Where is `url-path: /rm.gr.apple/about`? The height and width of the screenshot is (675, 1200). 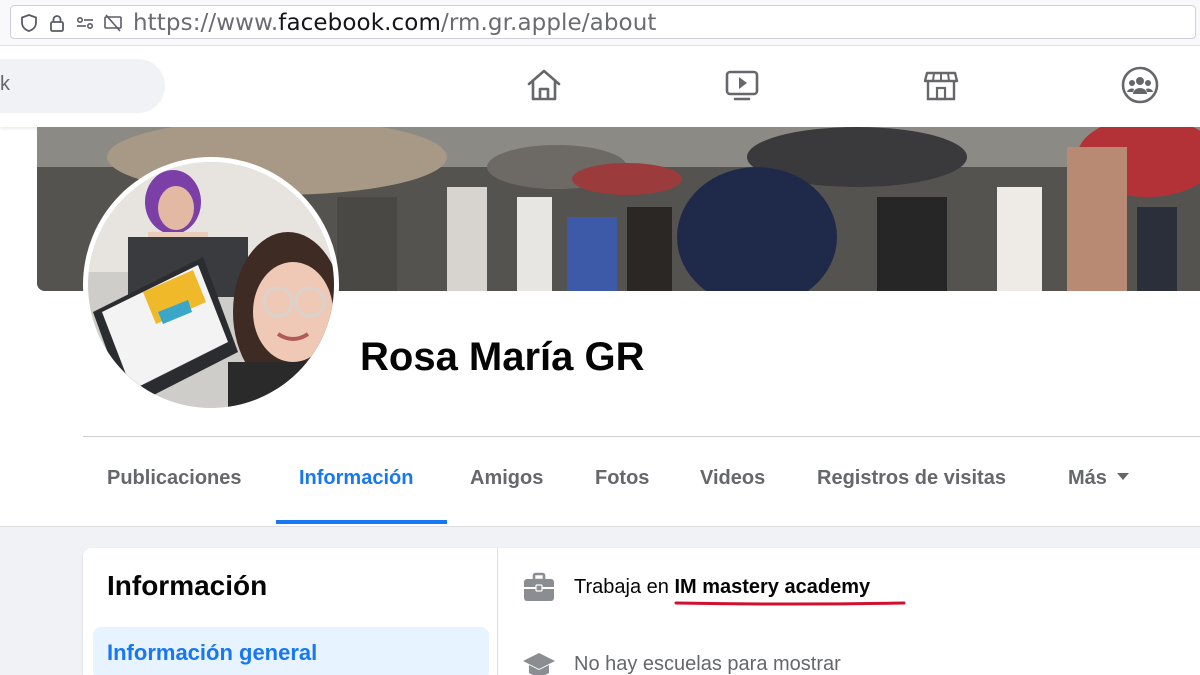 url-path: /rm.gr.apple/about is located at coordinates (548, 23).